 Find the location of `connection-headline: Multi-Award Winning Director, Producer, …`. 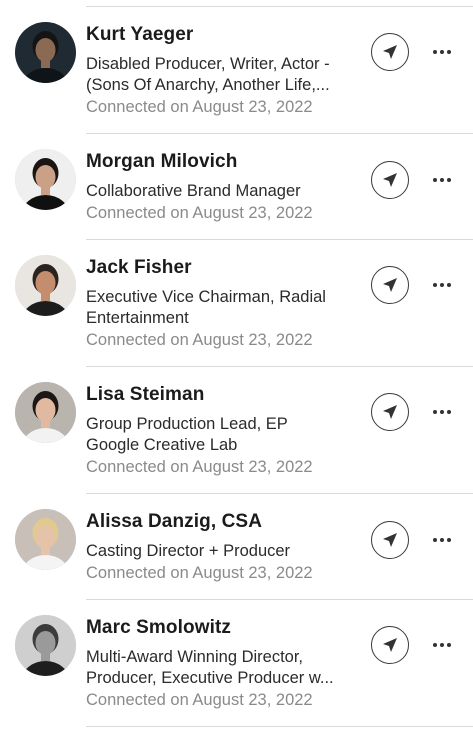

connection-headline: Multi-Award Winning Director, Producer, … is located at coordinates (228, 668).